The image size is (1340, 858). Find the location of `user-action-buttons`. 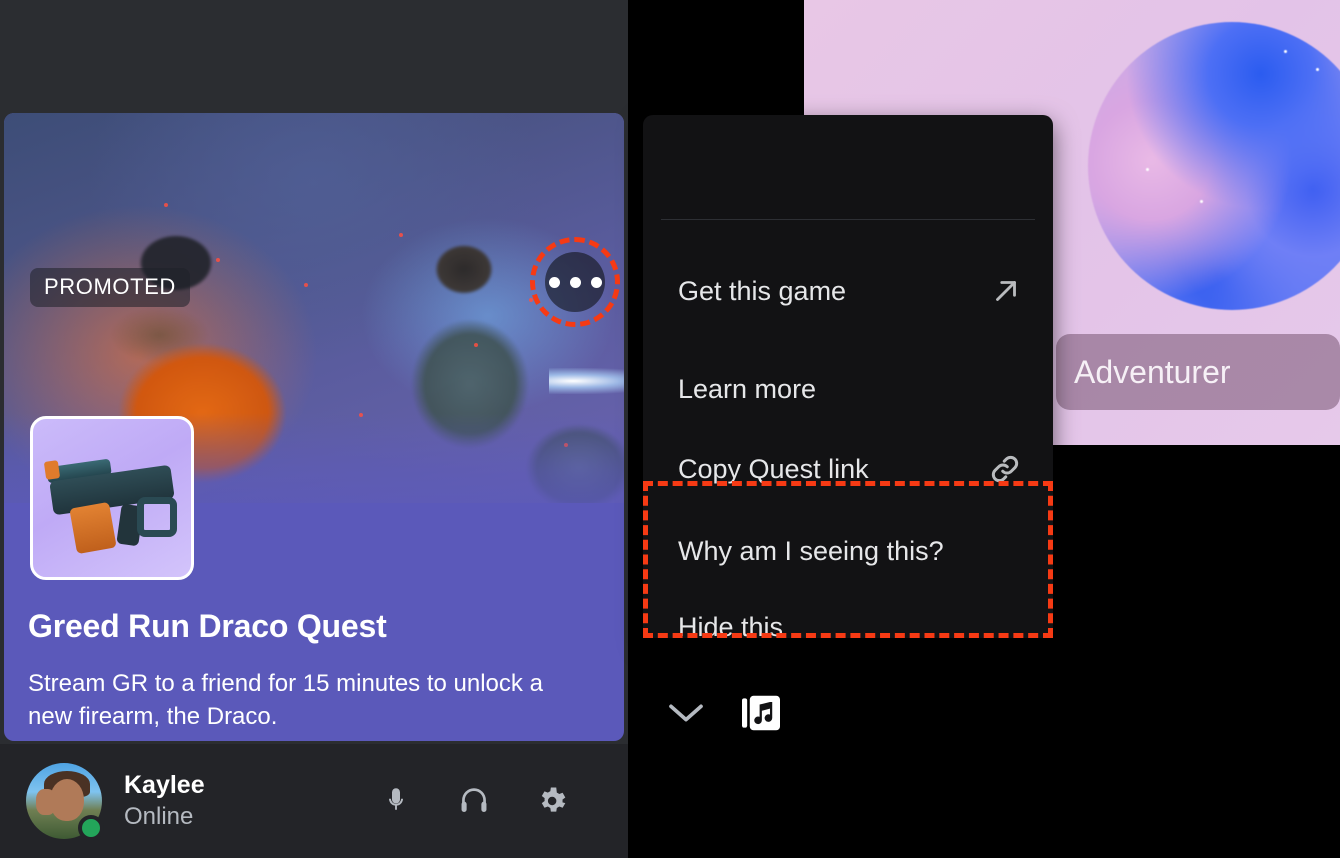

user-action-buttons is located at coordinates (474, 801).